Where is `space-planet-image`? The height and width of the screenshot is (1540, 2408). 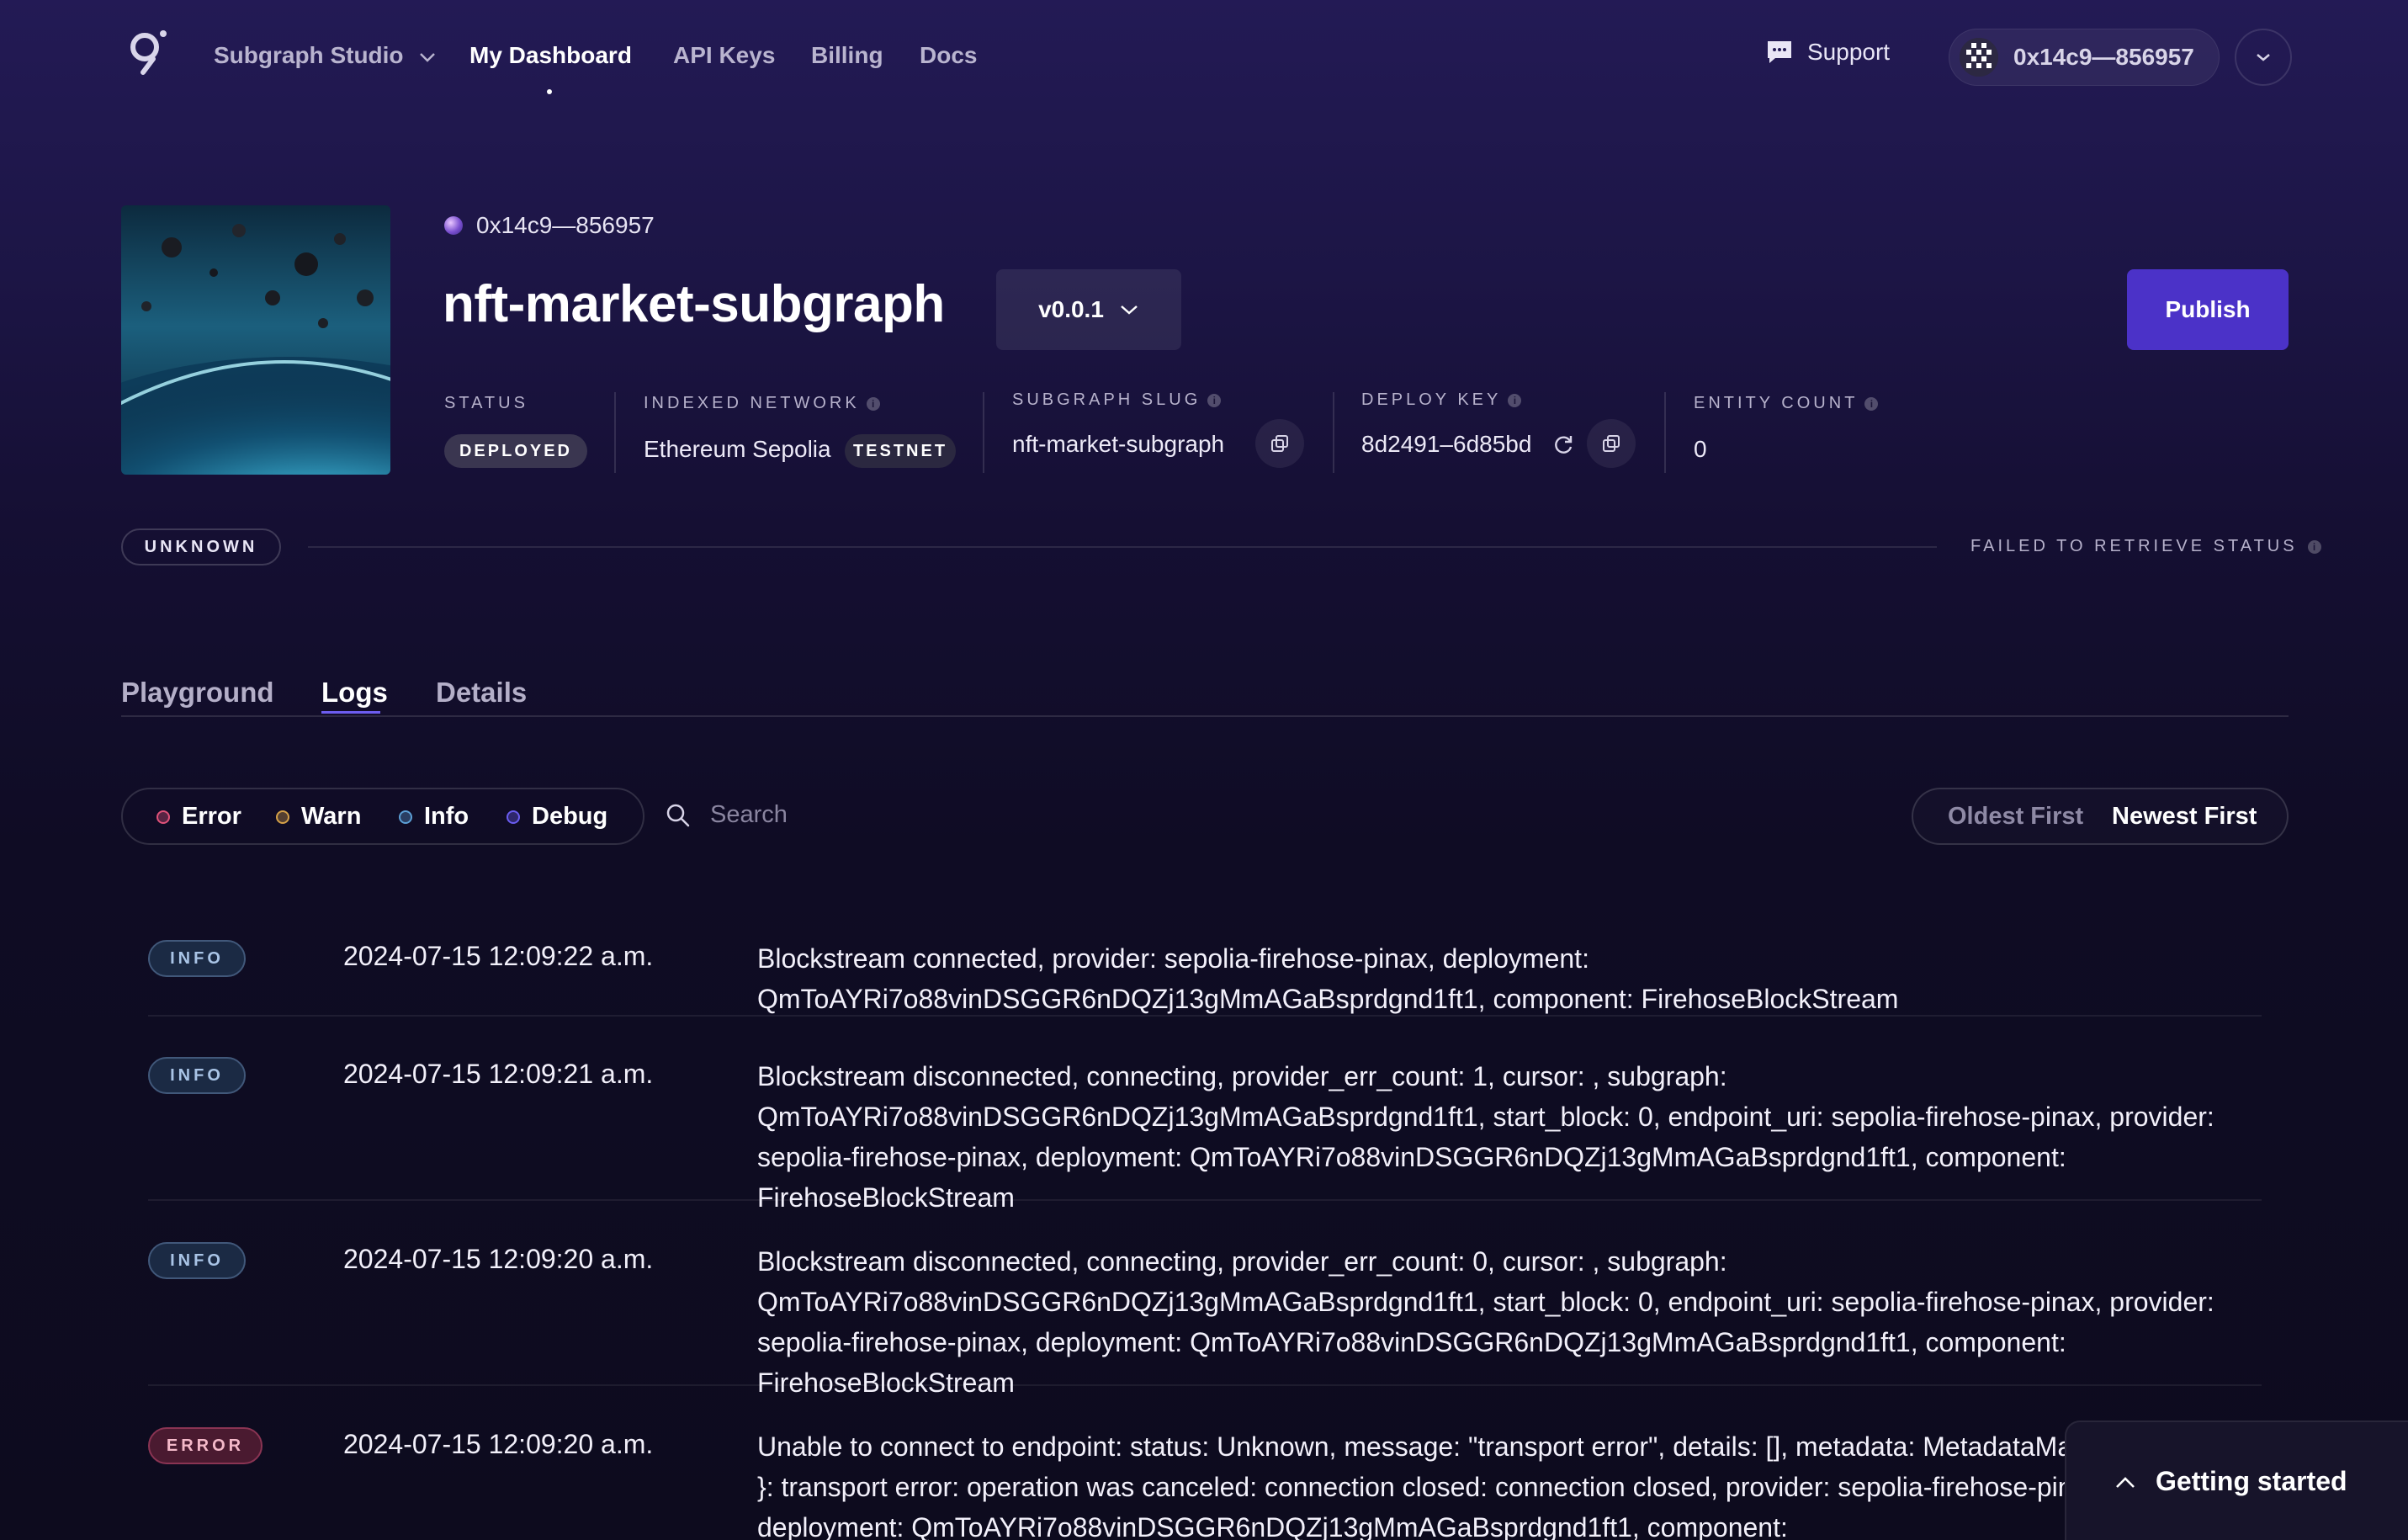
space-planet-image is located at coordinates (255, 340).